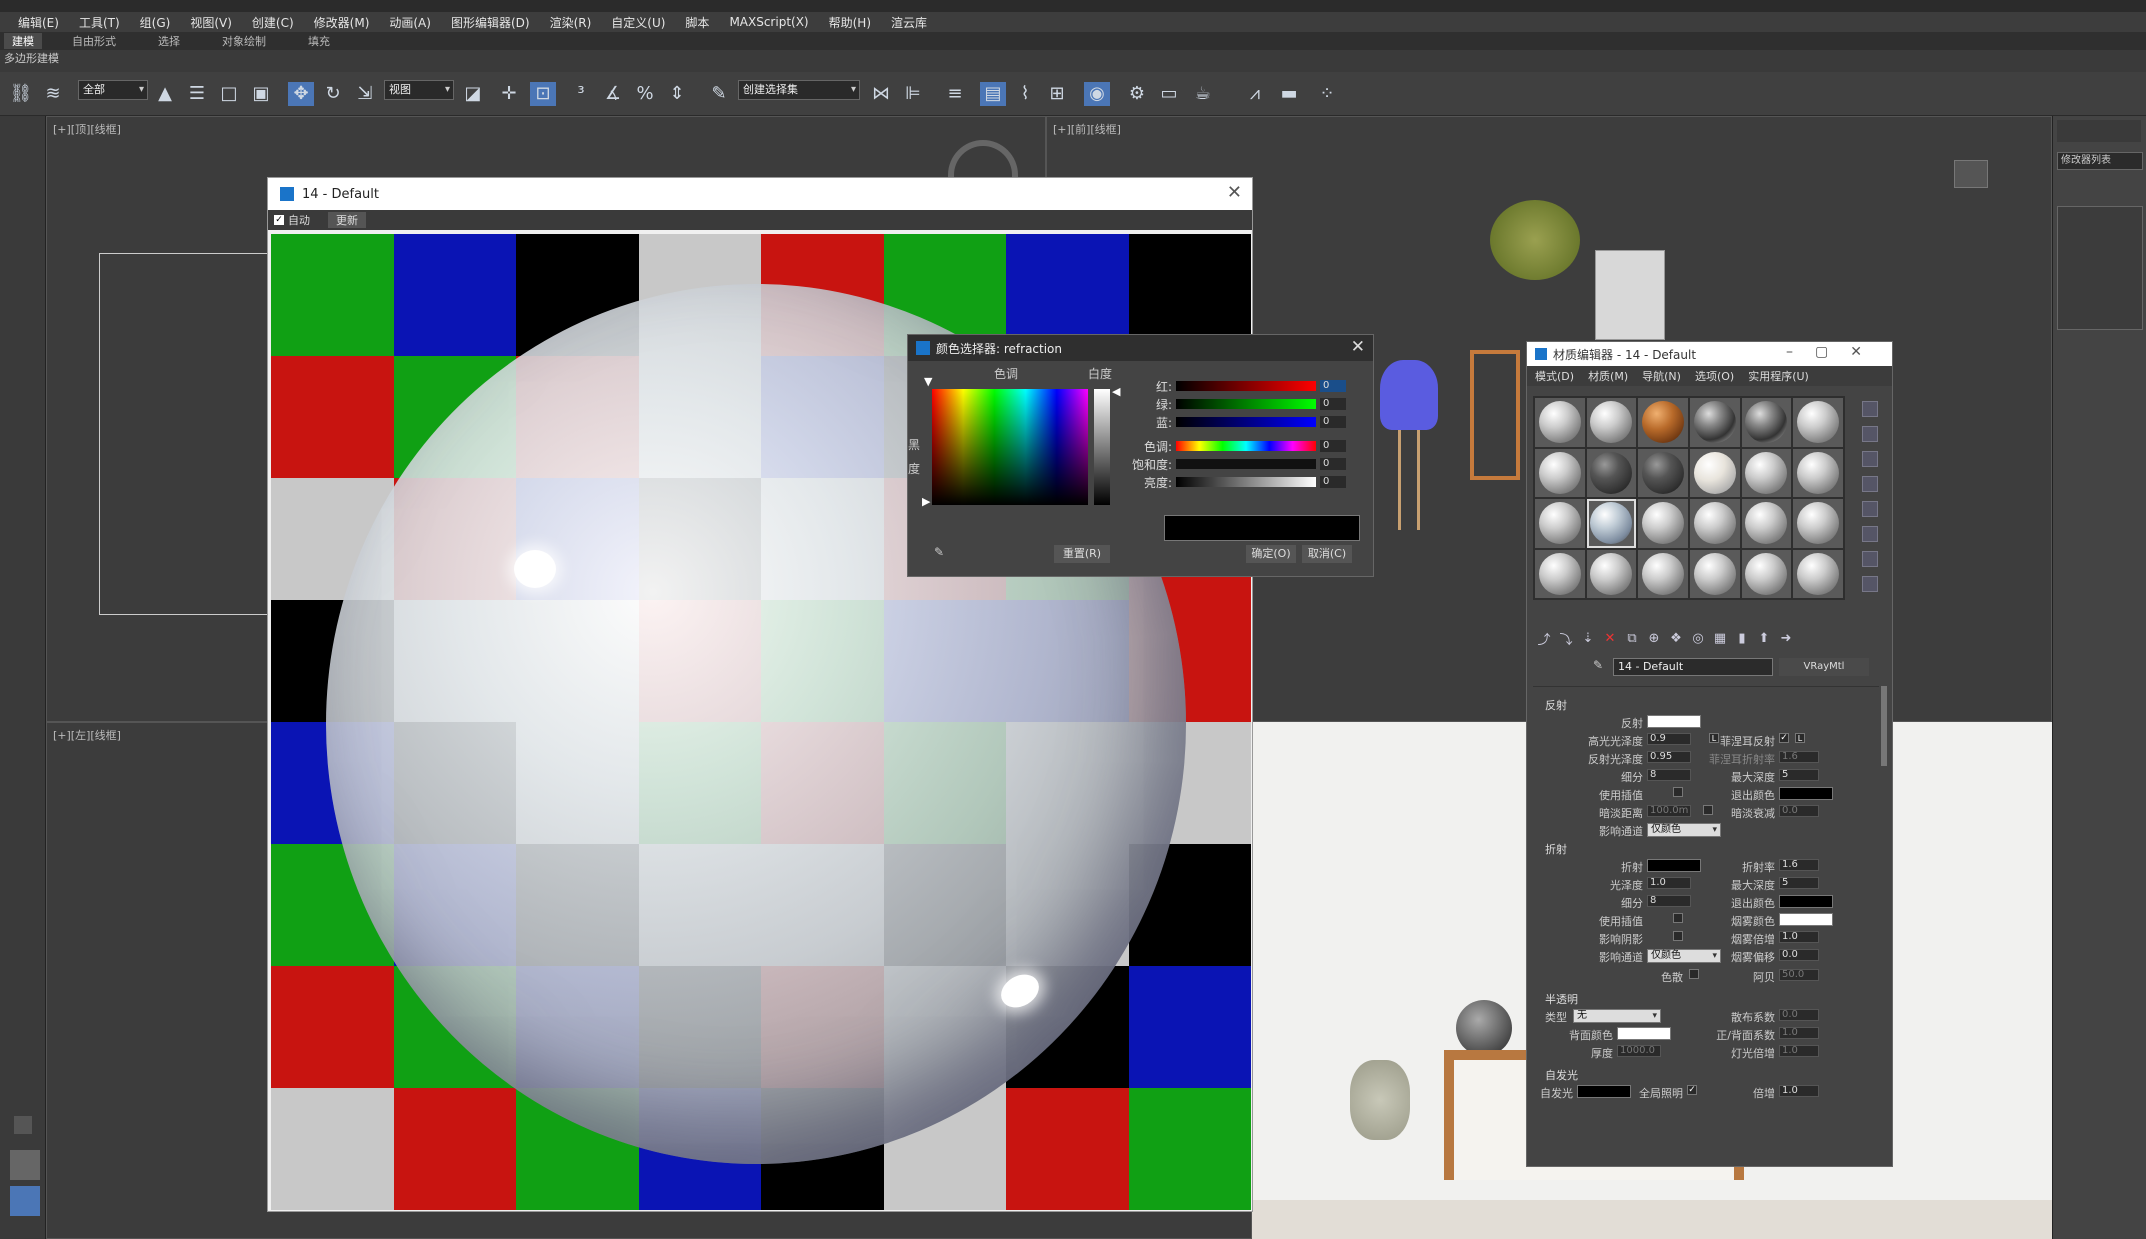  I want to click on hue-pointer-icon: ▼, so click(928, 381).